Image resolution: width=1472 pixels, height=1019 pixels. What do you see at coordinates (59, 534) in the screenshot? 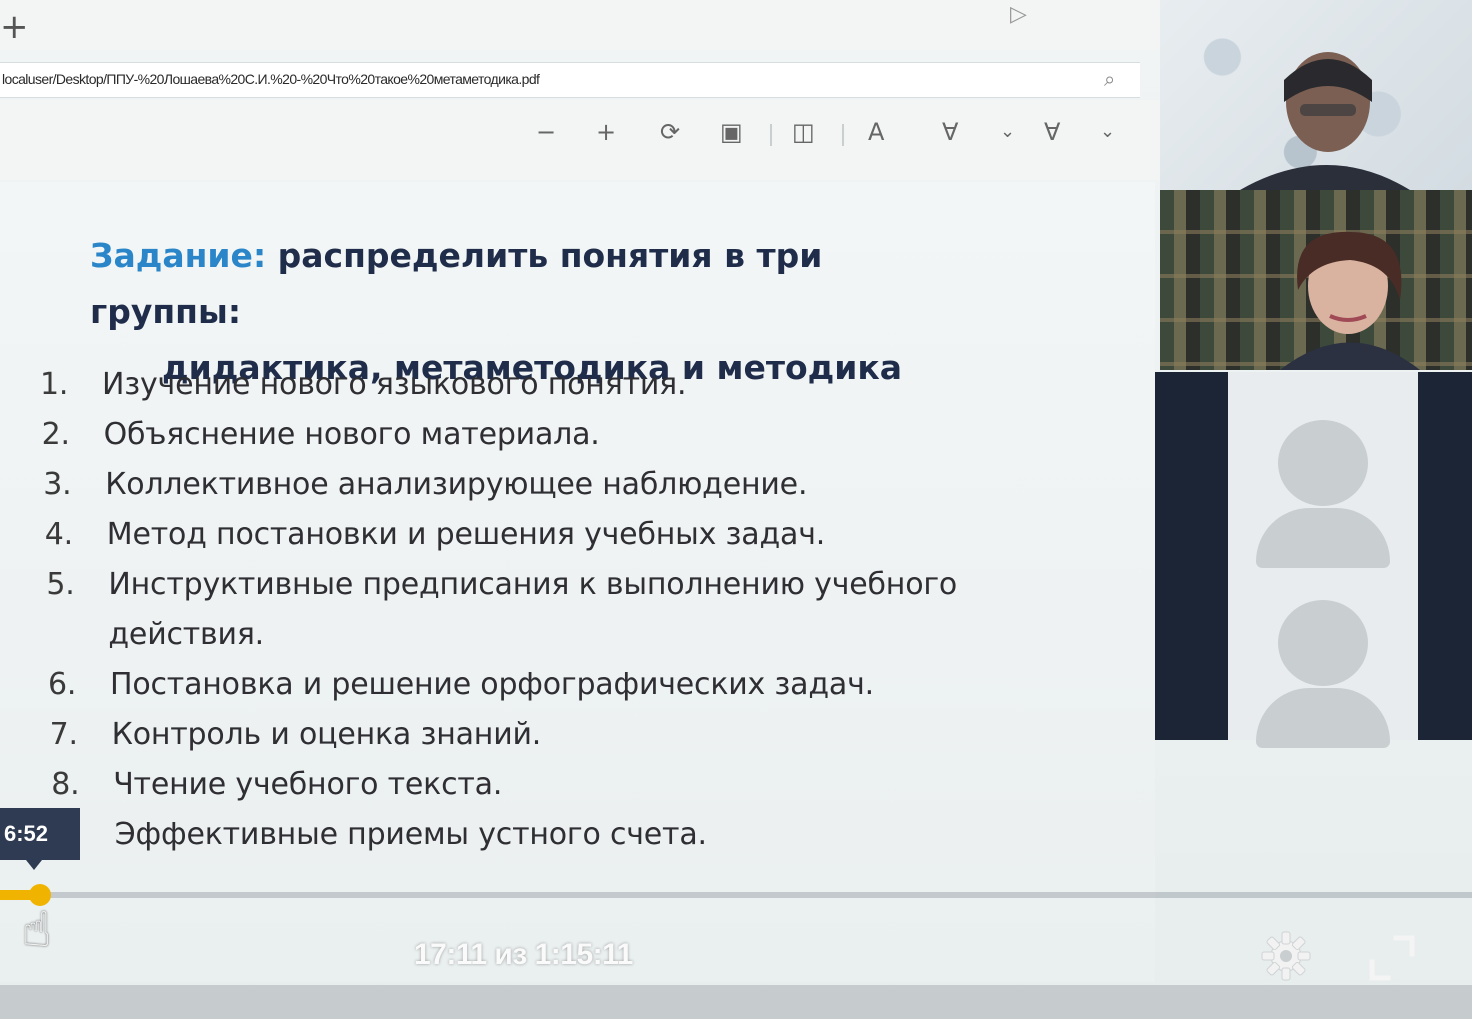
I see `task-number: 4.` at bounding box center [59, 534].